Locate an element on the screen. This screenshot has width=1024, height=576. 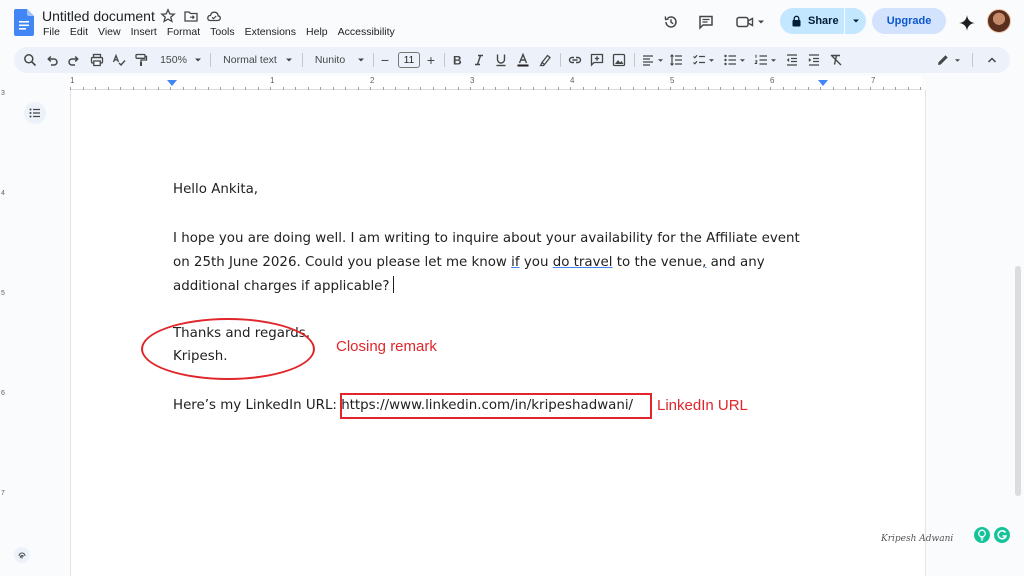
redo-button is located at coordinates (74, 60).